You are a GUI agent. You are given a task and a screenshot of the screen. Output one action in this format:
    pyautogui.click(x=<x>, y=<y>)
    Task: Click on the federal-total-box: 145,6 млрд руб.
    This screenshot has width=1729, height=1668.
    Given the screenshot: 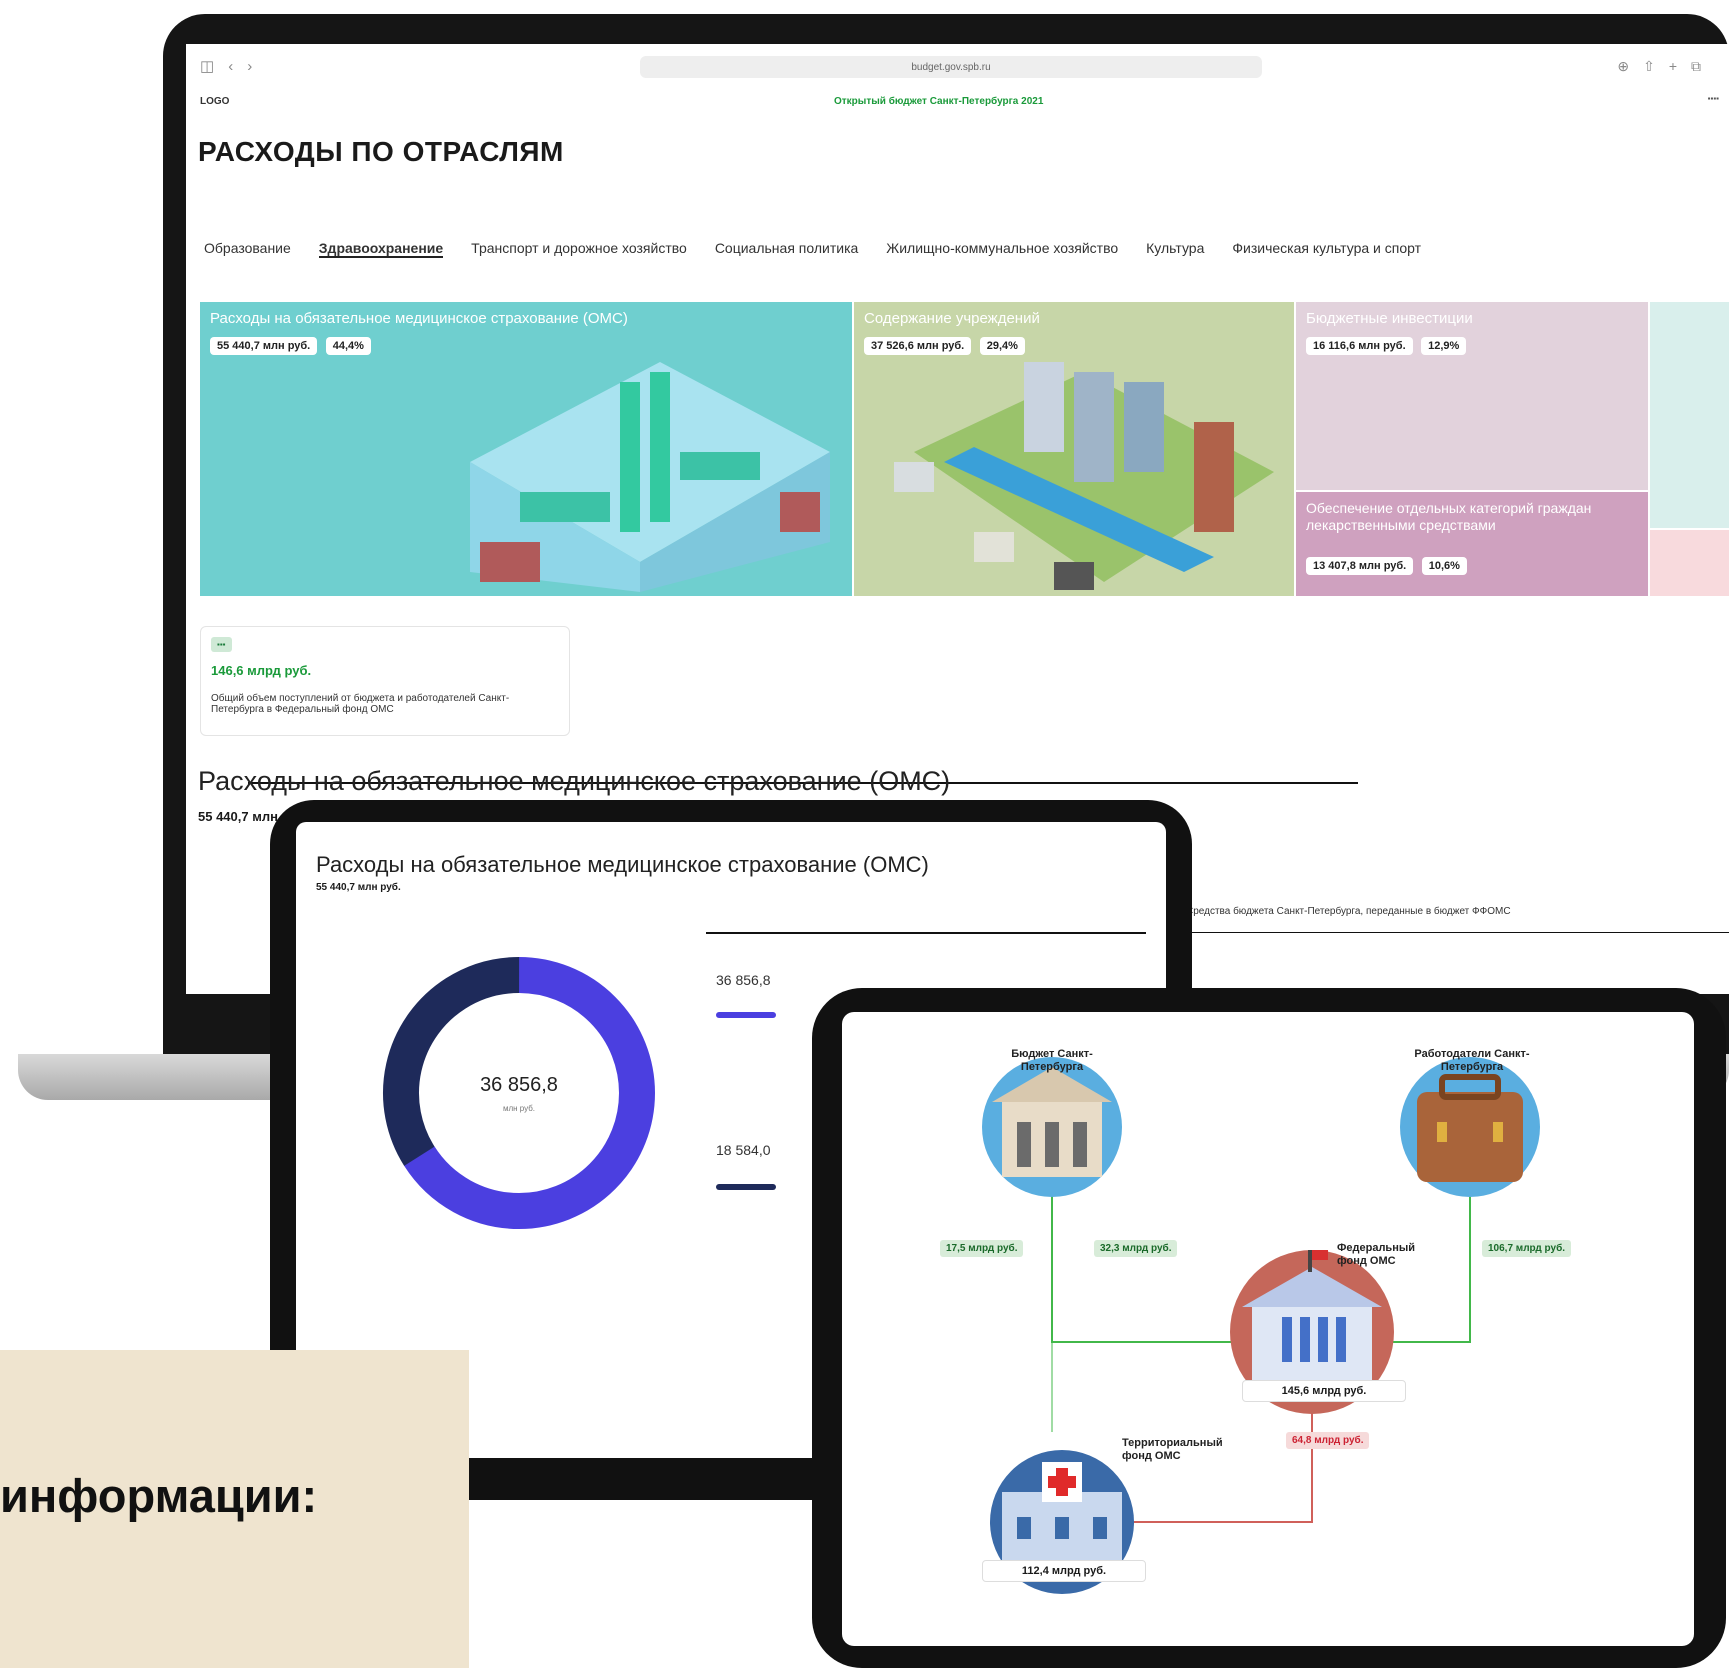 What is the action you would take?
    pyautogui.click(x=1324, y=1391)
    